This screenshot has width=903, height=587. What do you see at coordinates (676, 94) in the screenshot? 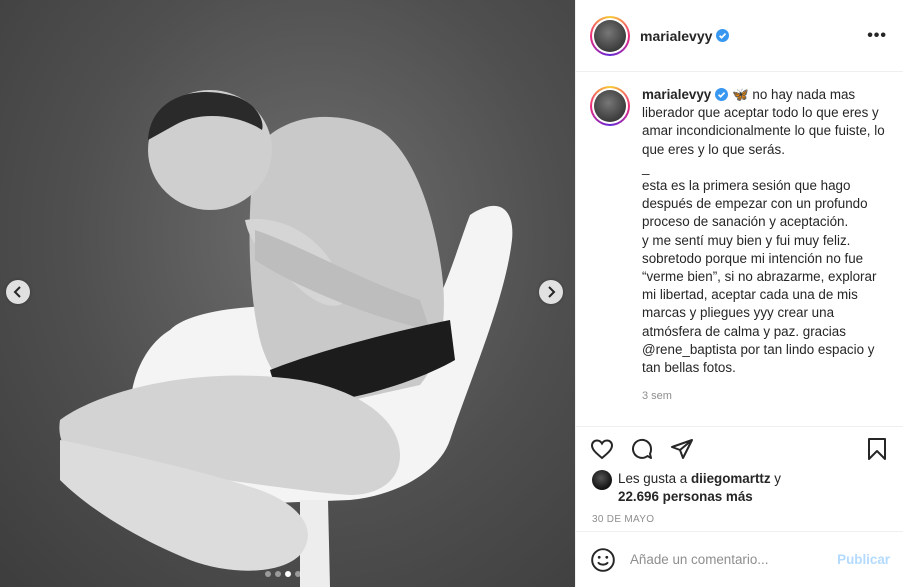
I see `caption-username: marialevyy` at bounding box center [676, 94].